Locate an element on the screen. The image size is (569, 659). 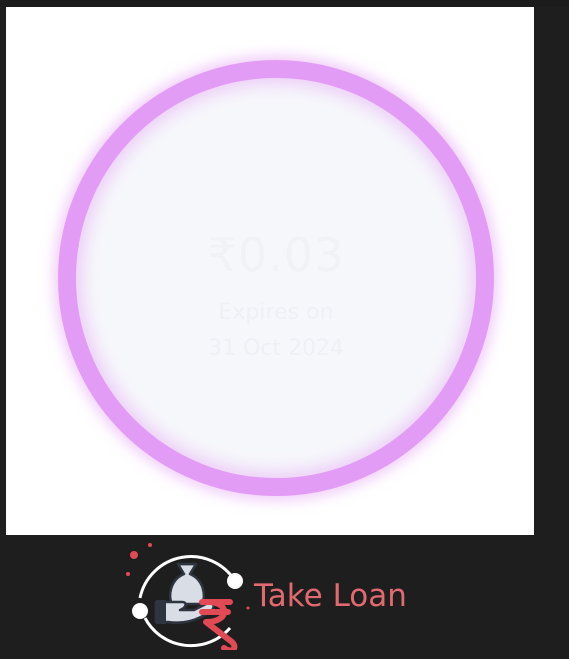
expiry-label: Expires on is located at coordinates (276, 312).